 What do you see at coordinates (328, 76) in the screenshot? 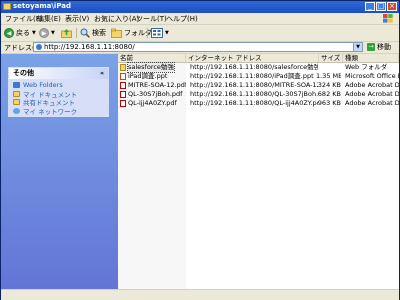
I see `file-size: 1.35 MB` at bounding box center [328, 76].